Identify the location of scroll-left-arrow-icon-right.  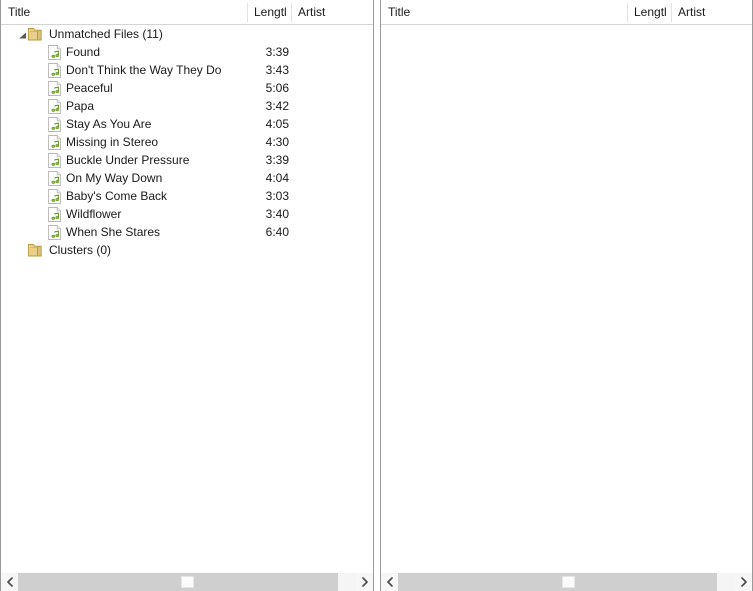
(389, 582).